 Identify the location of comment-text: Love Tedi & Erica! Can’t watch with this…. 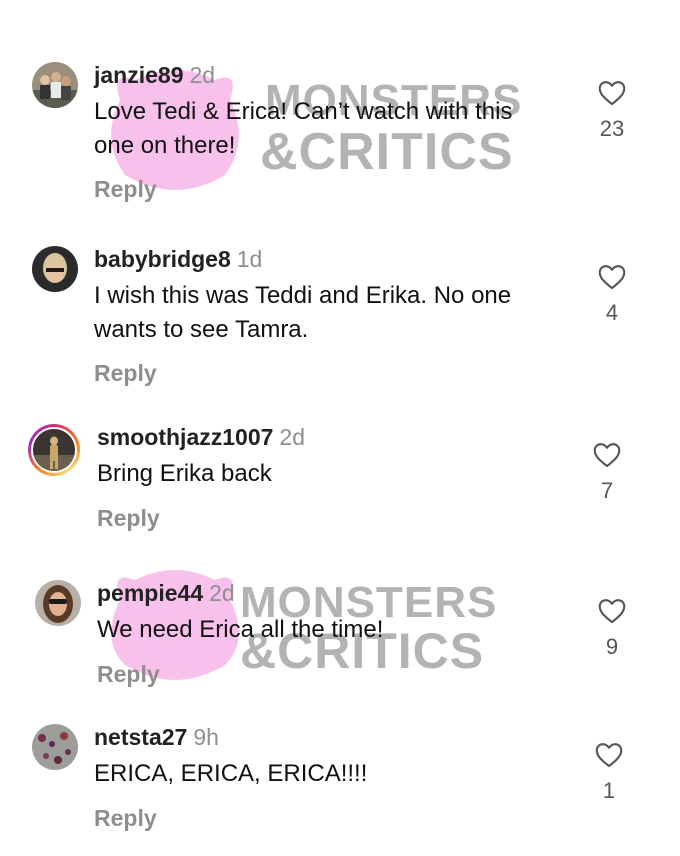
(303, 128).